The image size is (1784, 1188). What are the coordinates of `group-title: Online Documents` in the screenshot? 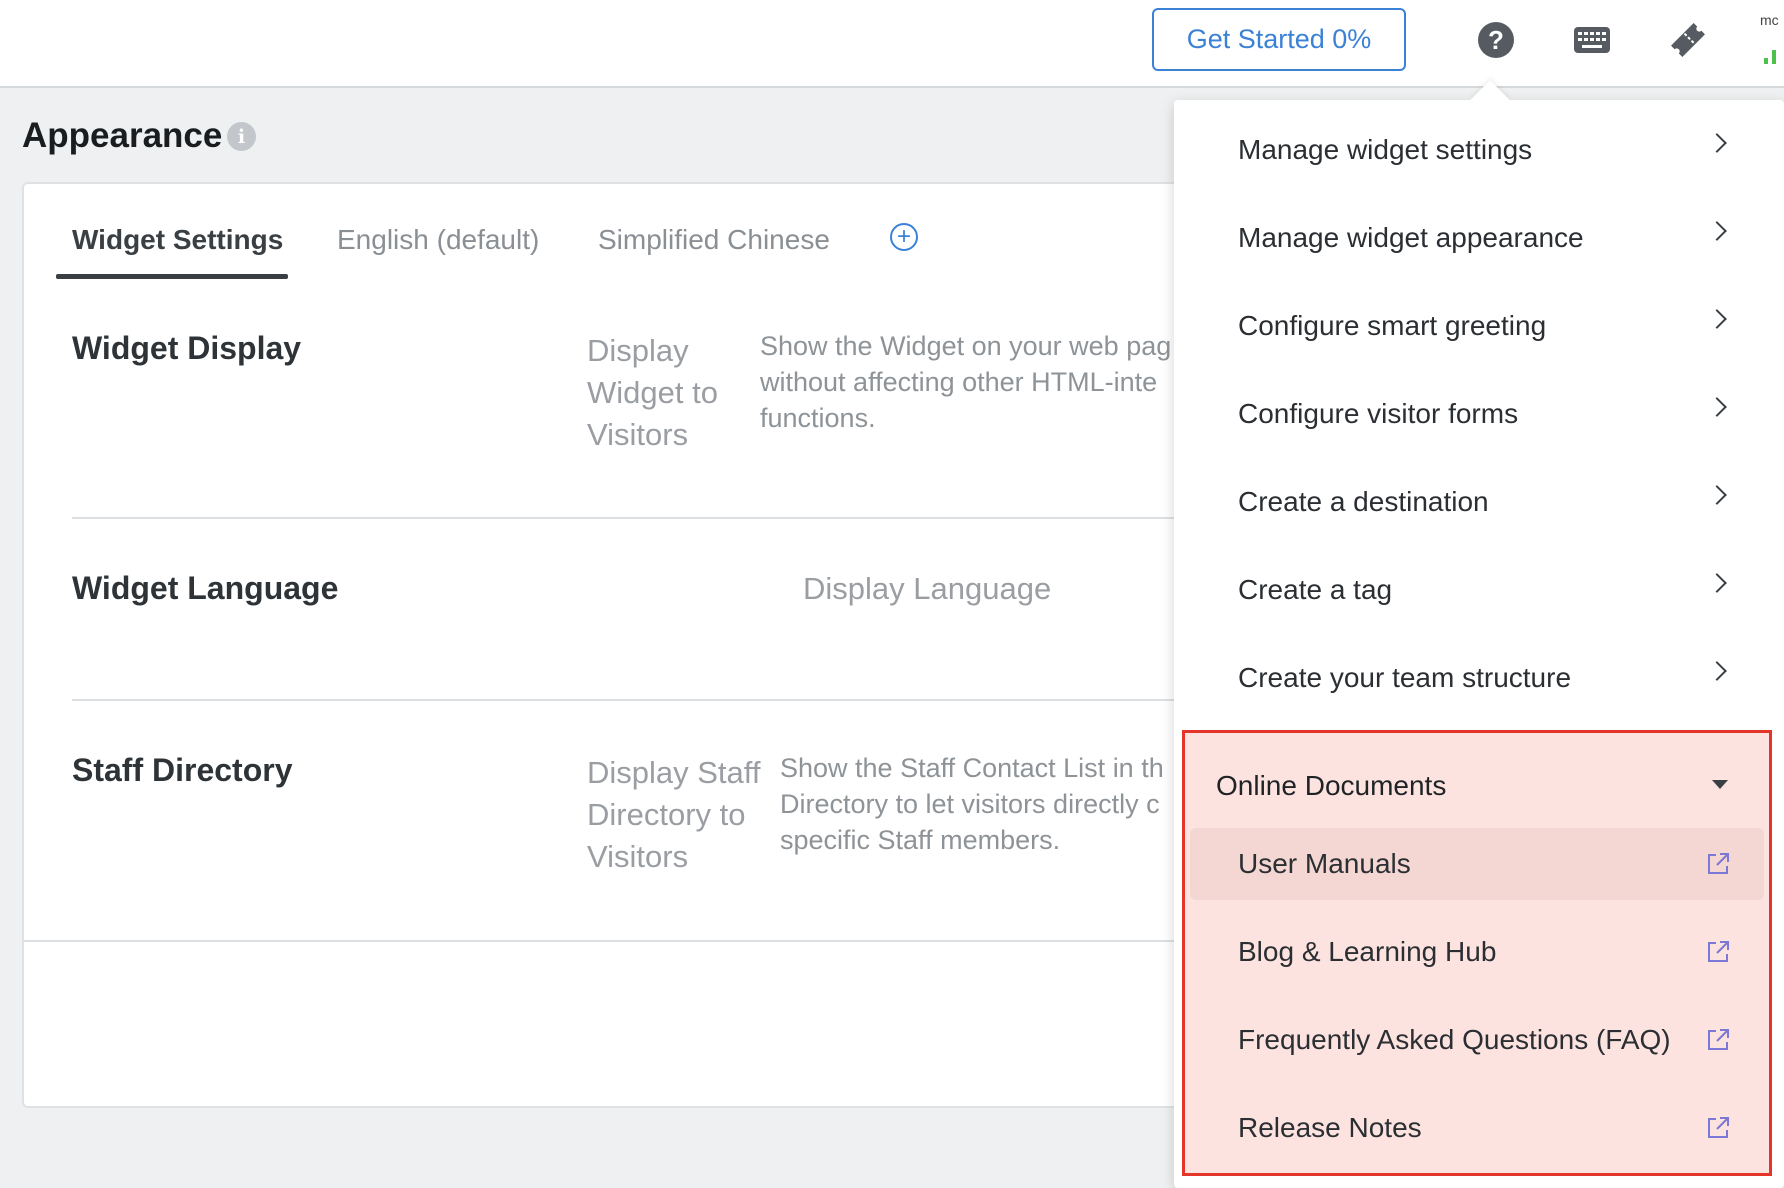 It's located at (1331, 785).